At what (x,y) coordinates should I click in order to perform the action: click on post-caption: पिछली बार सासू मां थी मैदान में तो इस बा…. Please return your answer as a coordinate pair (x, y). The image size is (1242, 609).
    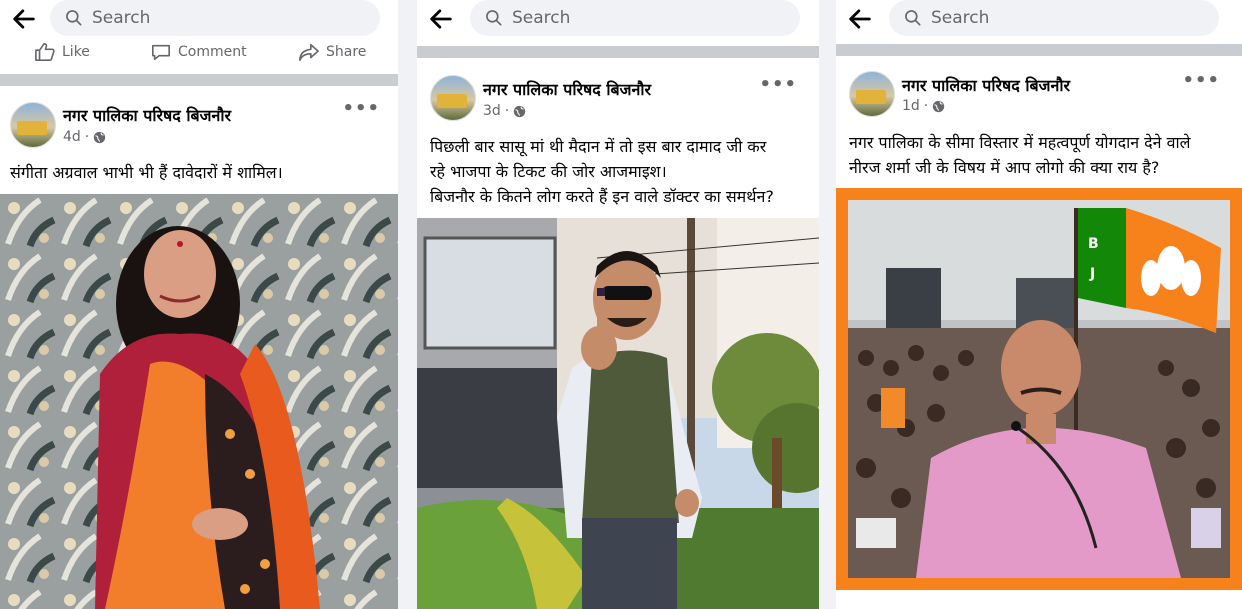
    Looking at the image, I should click on (620, 171).